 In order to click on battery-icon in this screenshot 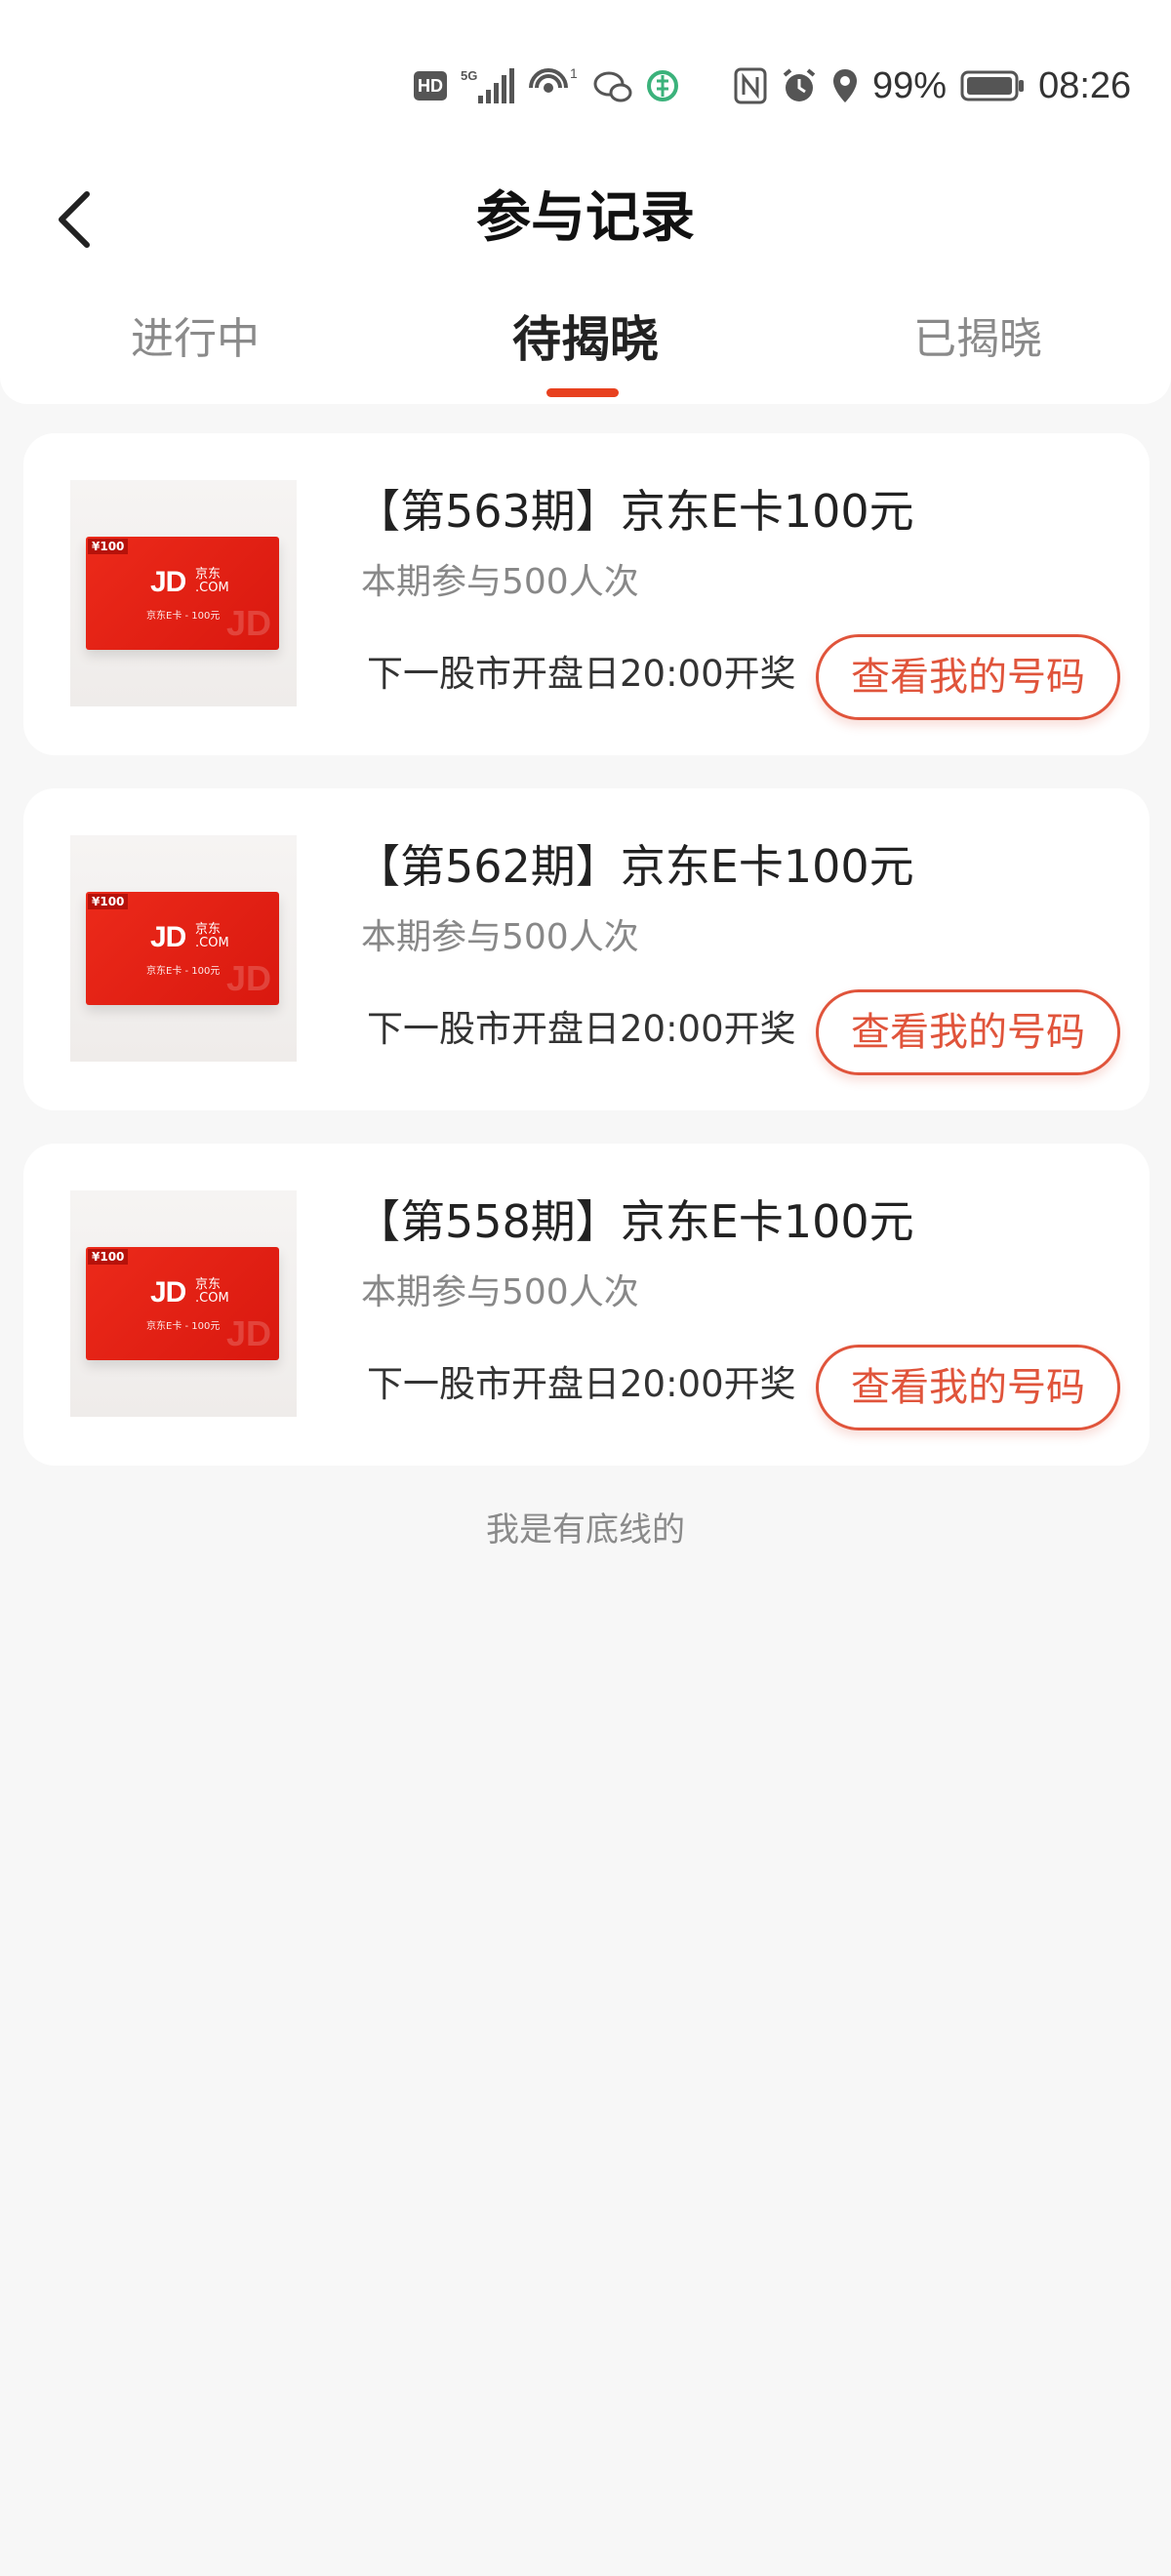, I will do `click(992, 85)`.